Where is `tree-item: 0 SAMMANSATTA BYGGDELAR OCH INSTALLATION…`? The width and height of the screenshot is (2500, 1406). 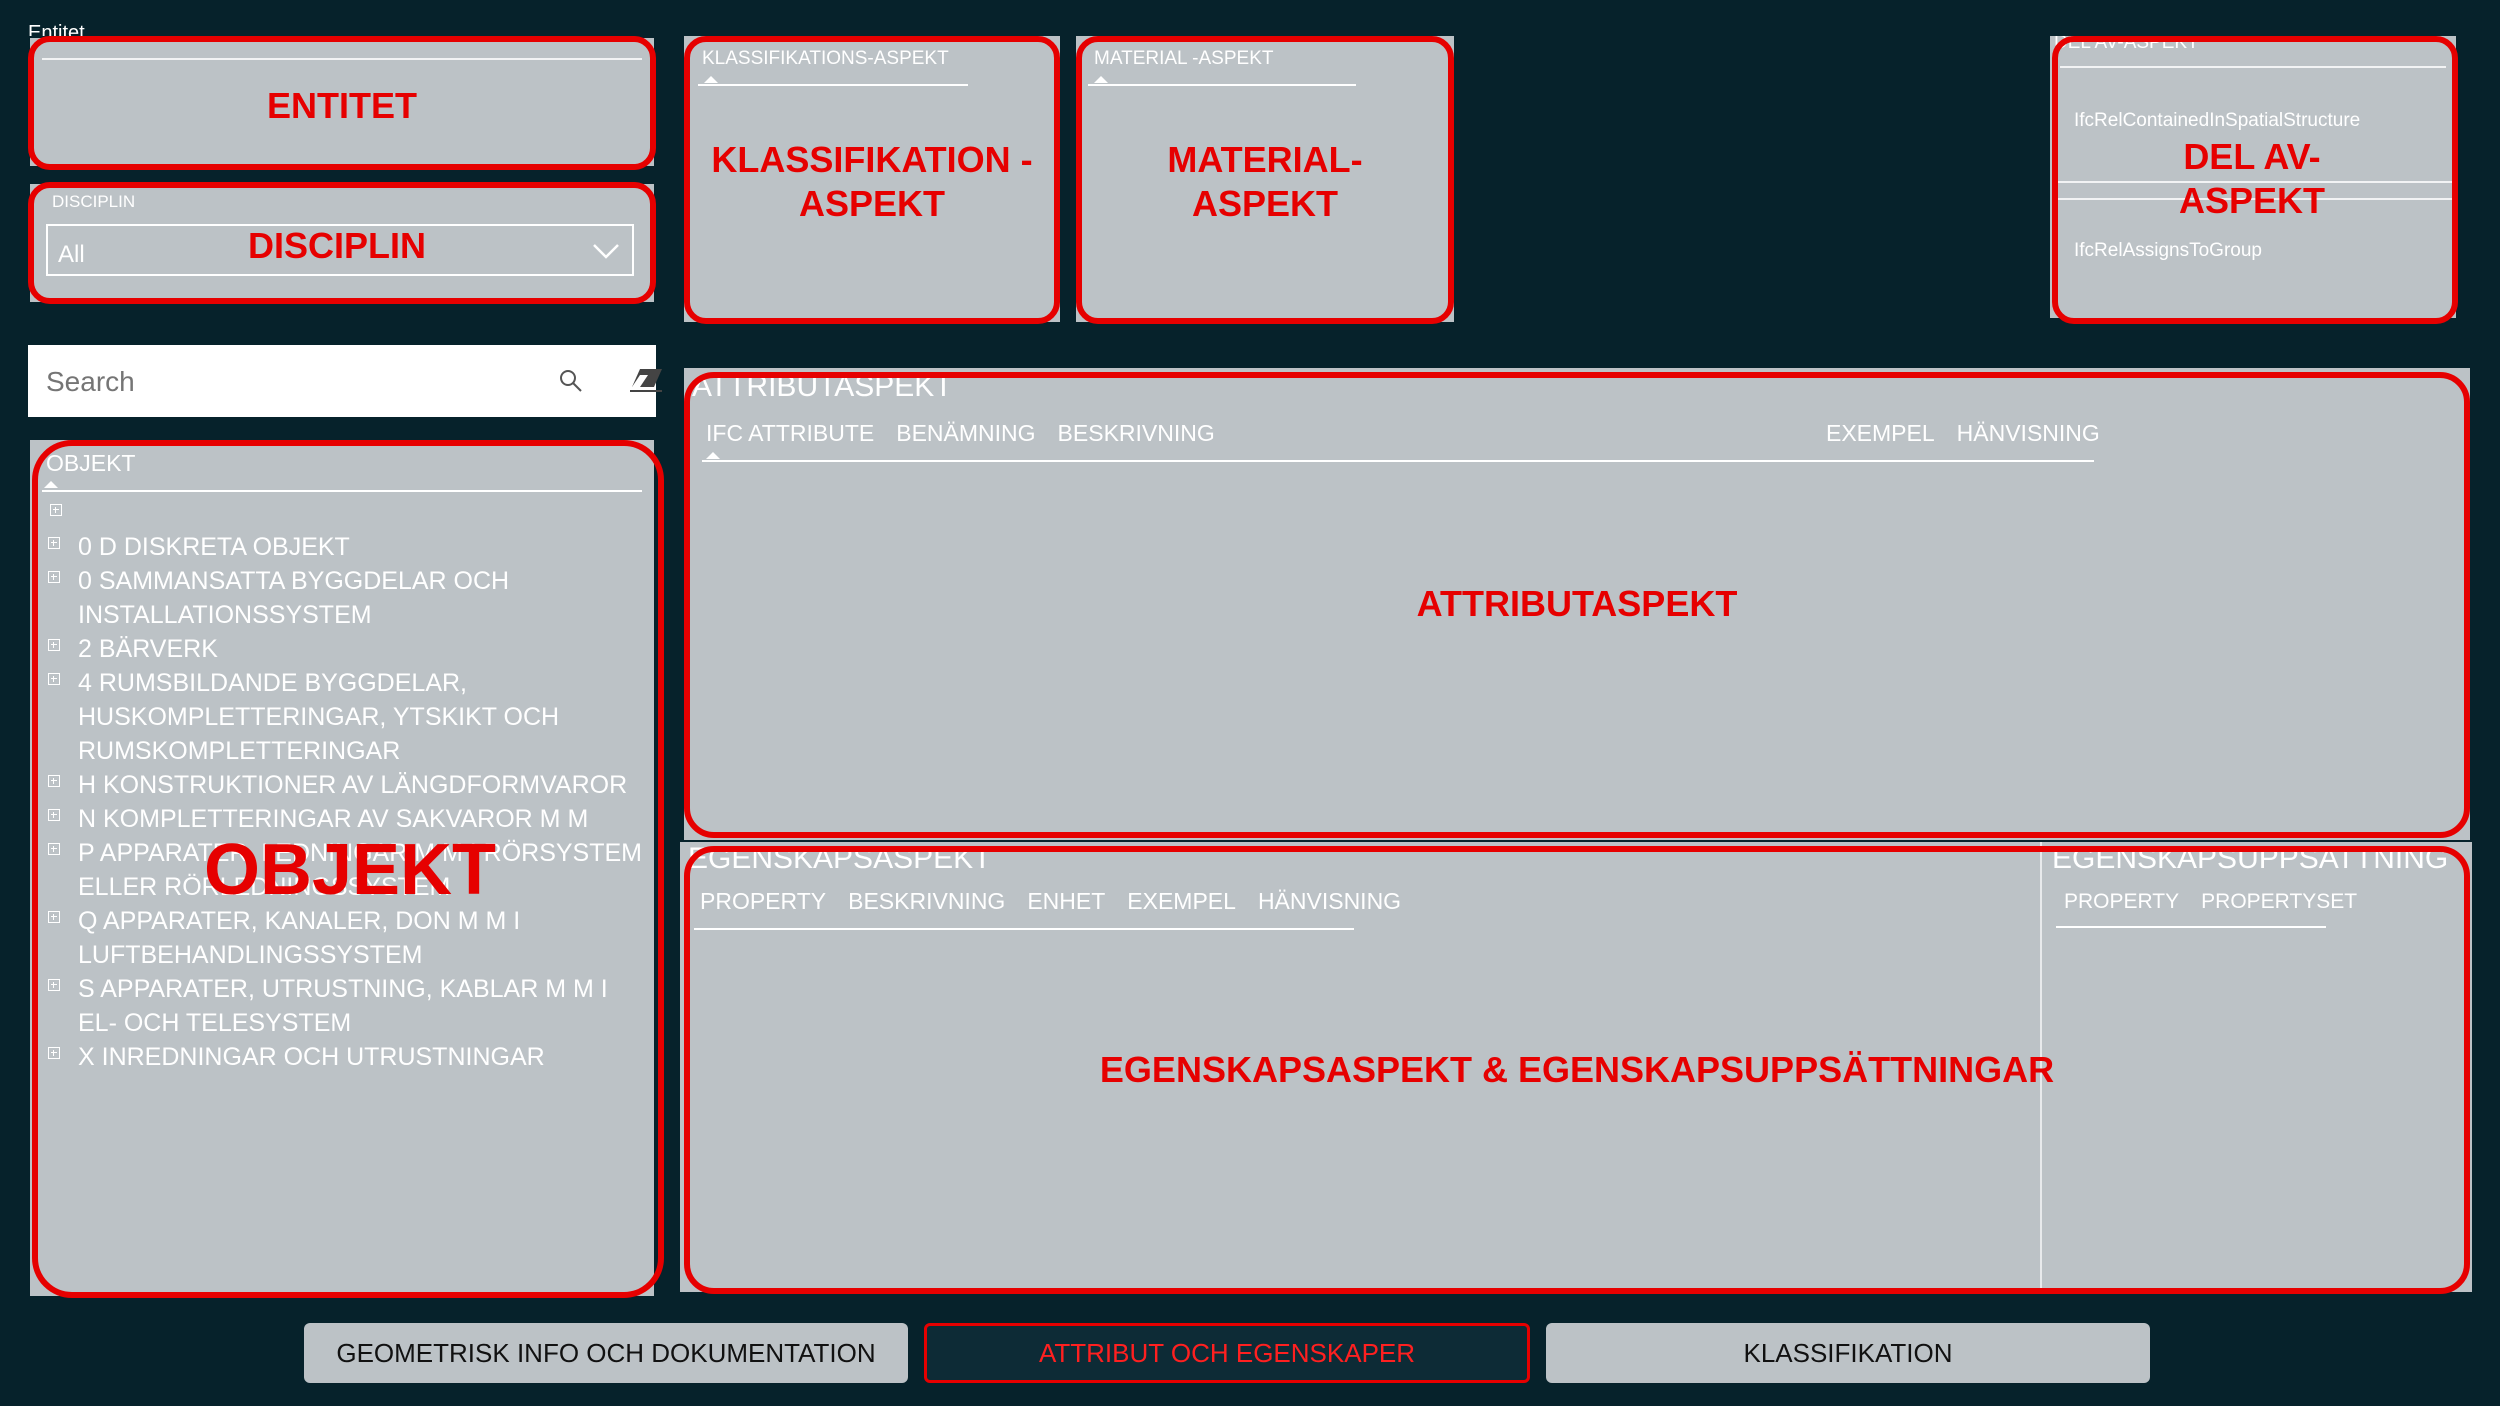
tree-item: 0 SAMMANSATTA BYGGDELAR OCH INSTALLATION… is located at coordinates (343, 598).